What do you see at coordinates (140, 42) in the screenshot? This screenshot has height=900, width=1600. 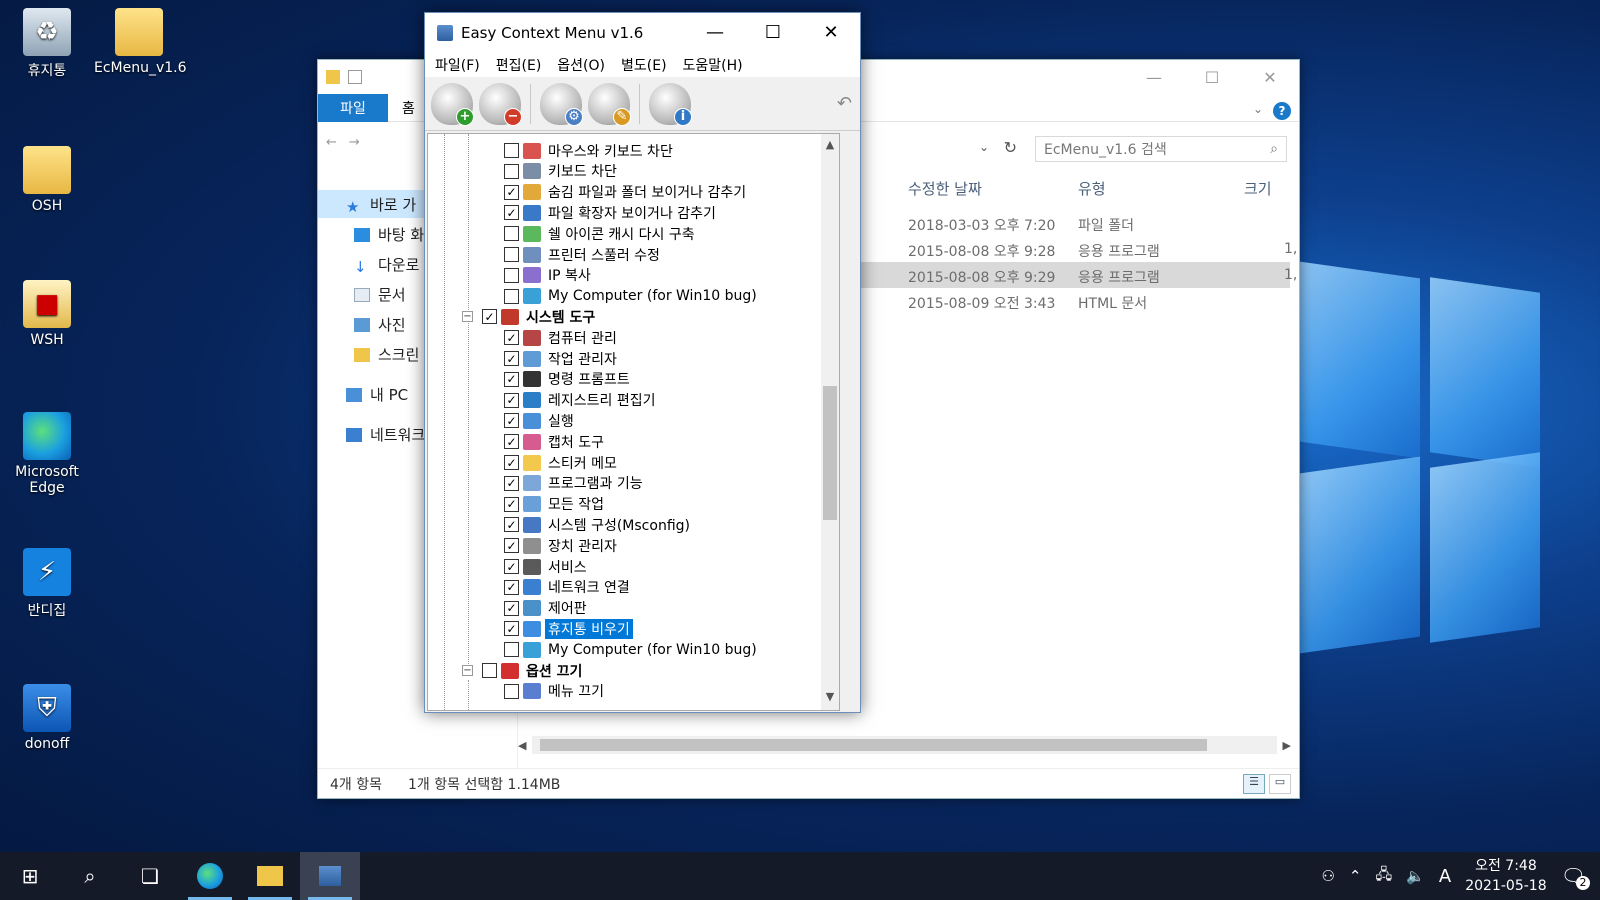 I see `desktop-icon-ecmenu-folder: EcMenu_v1.6` at bounding box center [140, 42].